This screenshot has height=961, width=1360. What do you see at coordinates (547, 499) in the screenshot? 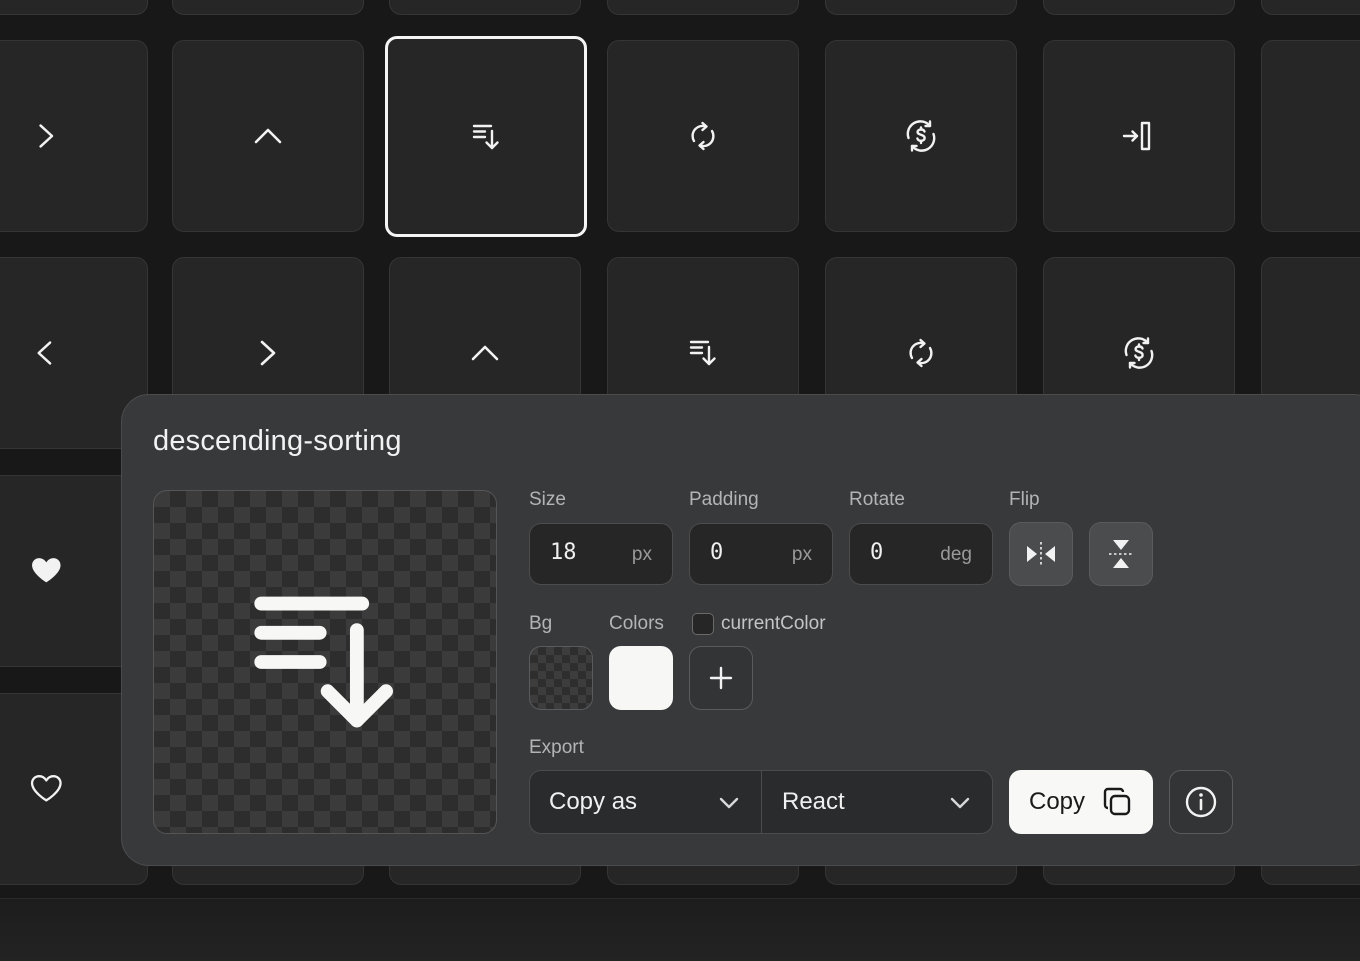
I see `size-label: Size` at bounding box center [547, 499].